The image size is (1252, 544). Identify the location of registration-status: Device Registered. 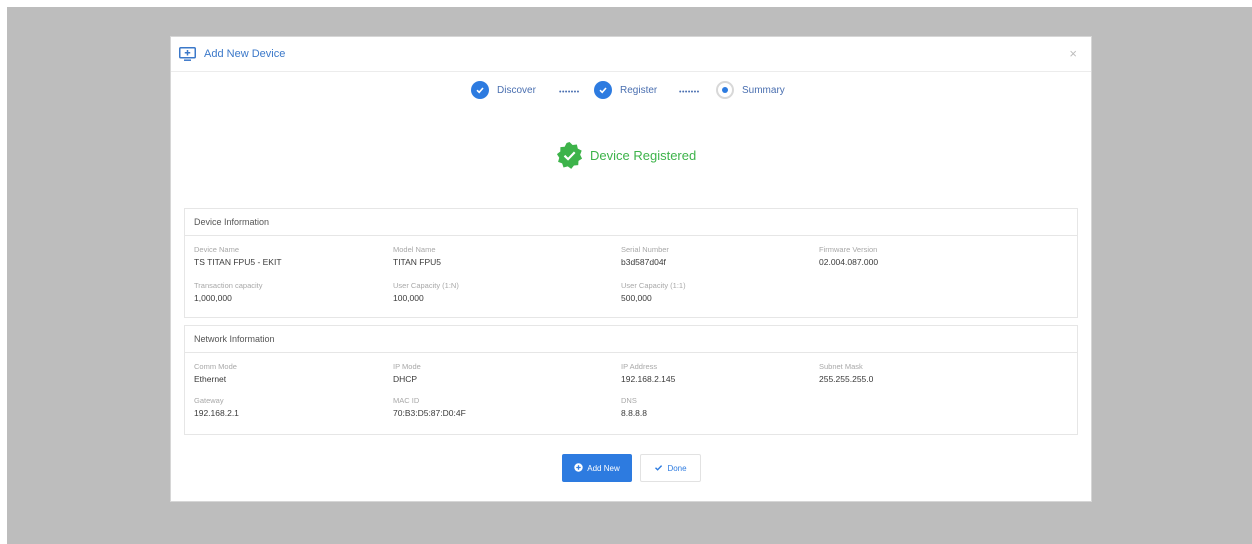
(625, 155).